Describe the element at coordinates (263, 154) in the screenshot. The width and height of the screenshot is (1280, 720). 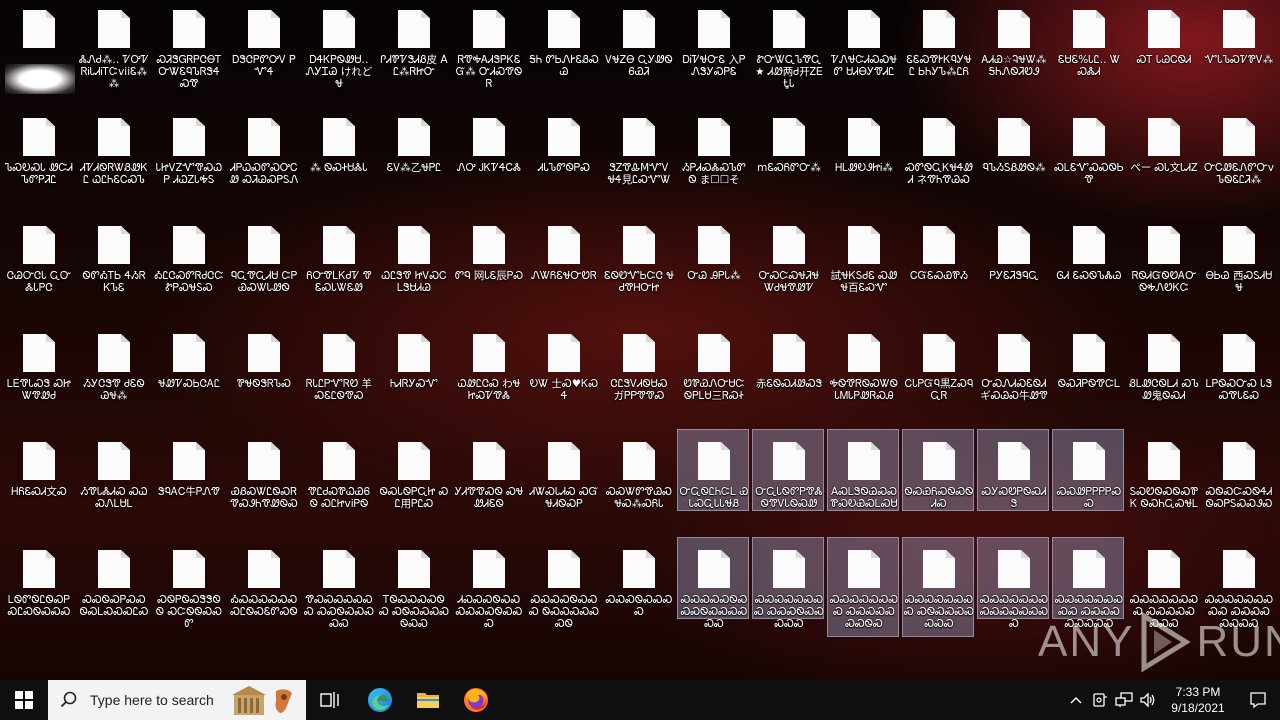
I see `desktop-file-icon: ᏗᏢᏇᏍᏛᏍᎤᏟᏪ ᏍᏘᏊᏍᏢᏚᏁ` at that location.